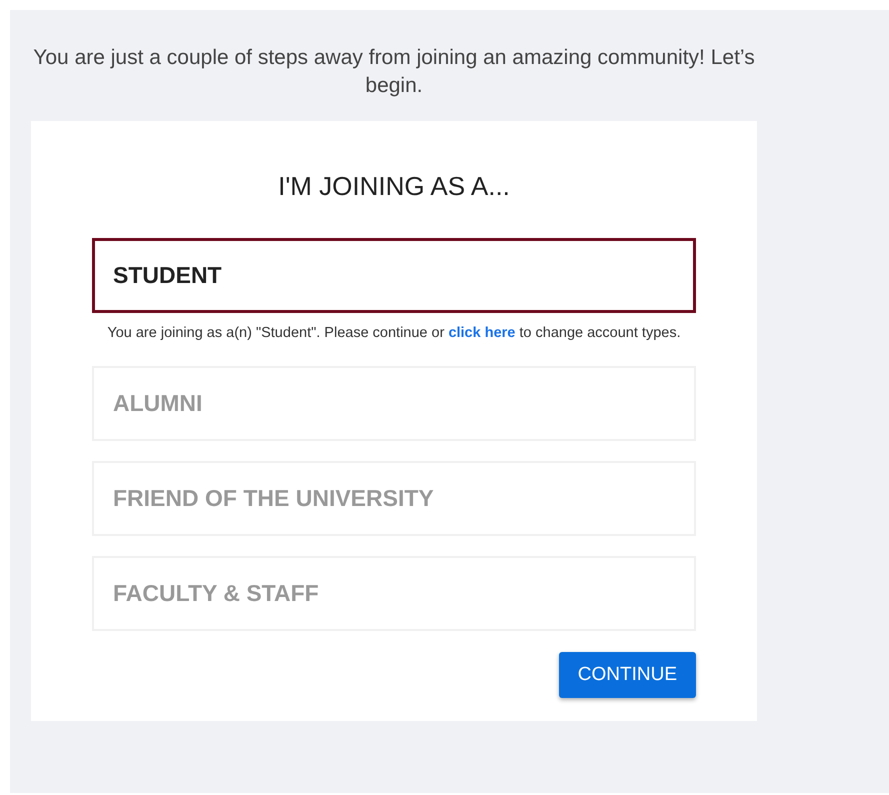 This screenshot has width=889, height=795. Describe the element at coordinates (394, 593) in the screenshot. I see `account-type-option: FACULTY & STAFF` at that location.